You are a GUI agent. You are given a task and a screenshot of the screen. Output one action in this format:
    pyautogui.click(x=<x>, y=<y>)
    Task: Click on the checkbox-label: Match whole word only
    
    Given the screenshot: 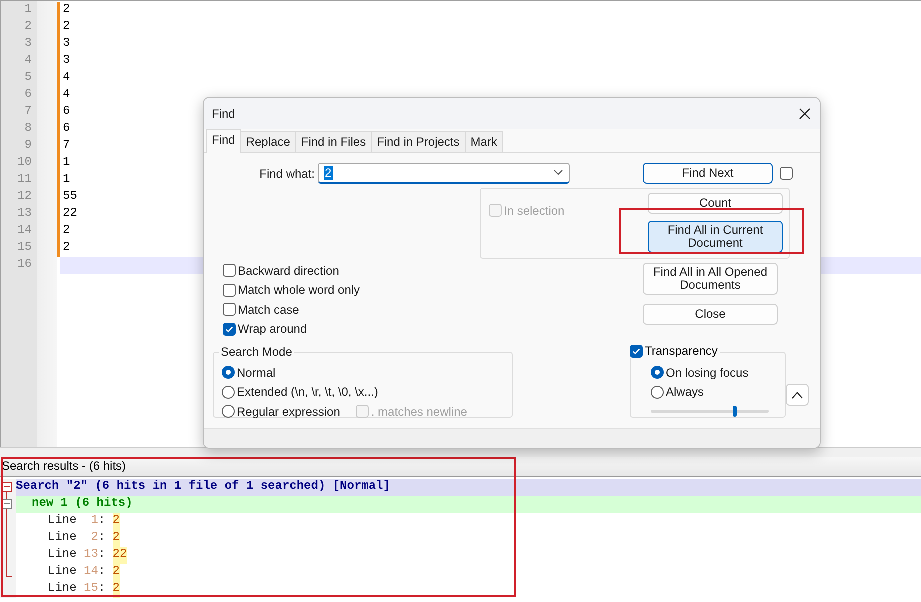 What is the action you would take?
    pyautogui.click(x=299, y=290)
    